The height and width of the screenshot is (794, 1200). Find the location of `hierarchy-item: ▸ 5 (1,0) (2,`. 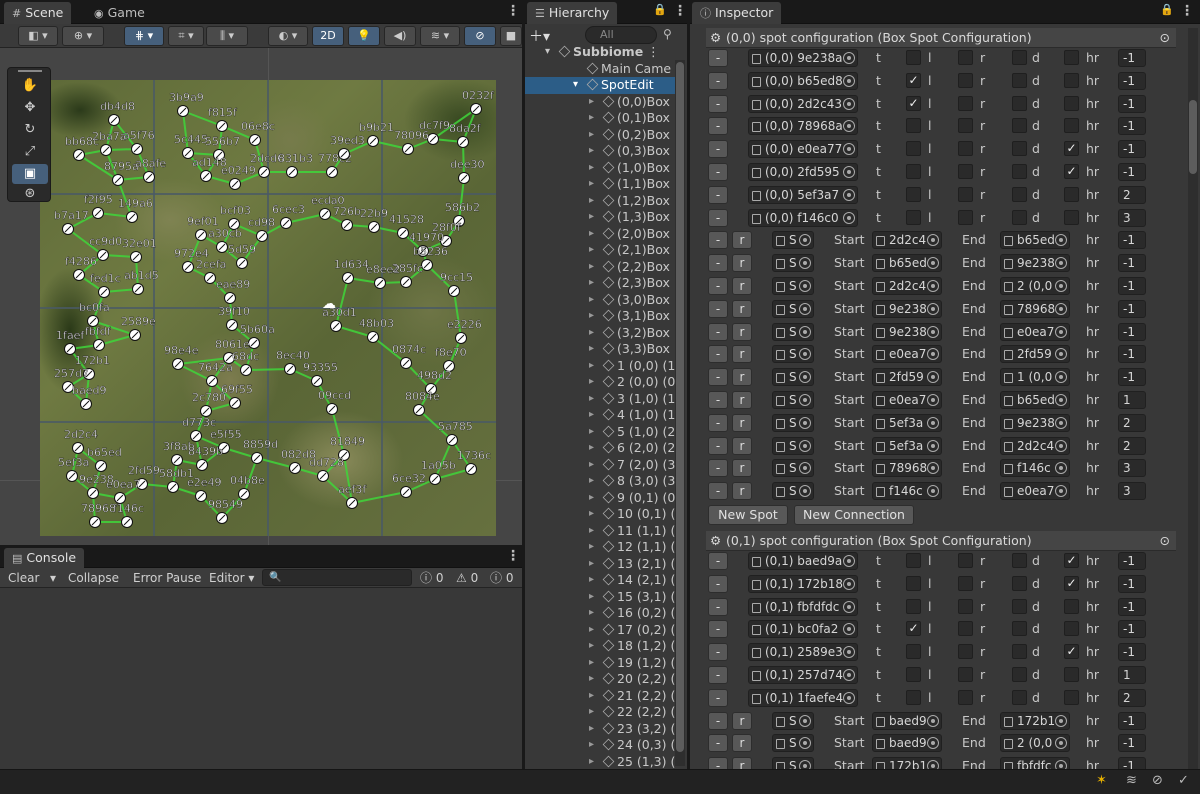

hierarchy-item: ▸ 5 (1,0) (2, is located at coordinates (602, 432).